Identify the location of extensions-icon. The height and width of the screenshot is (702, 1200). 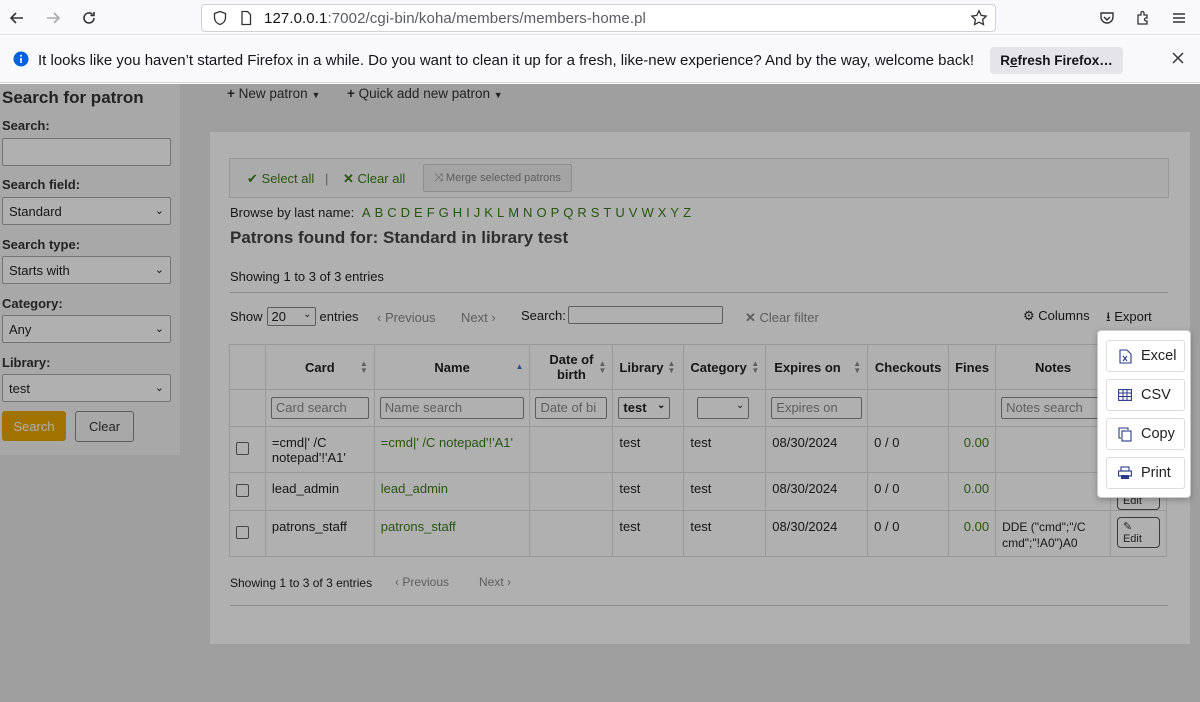
(1143, 18).